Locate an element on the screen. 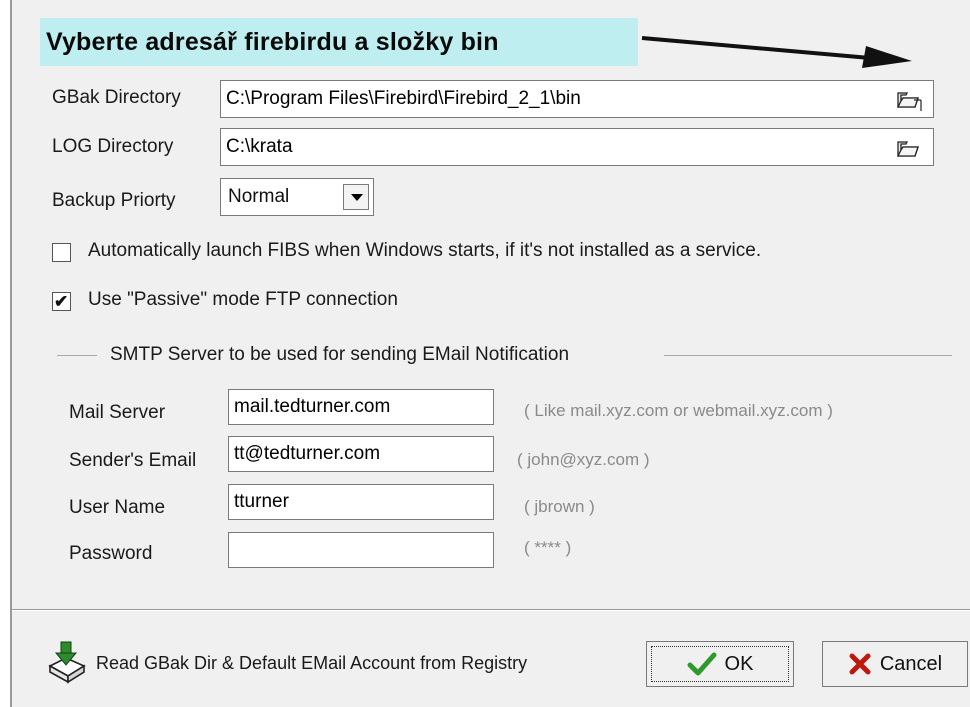  mail-server-input: mail.tedturner.com is located at coordinates (361, 407).